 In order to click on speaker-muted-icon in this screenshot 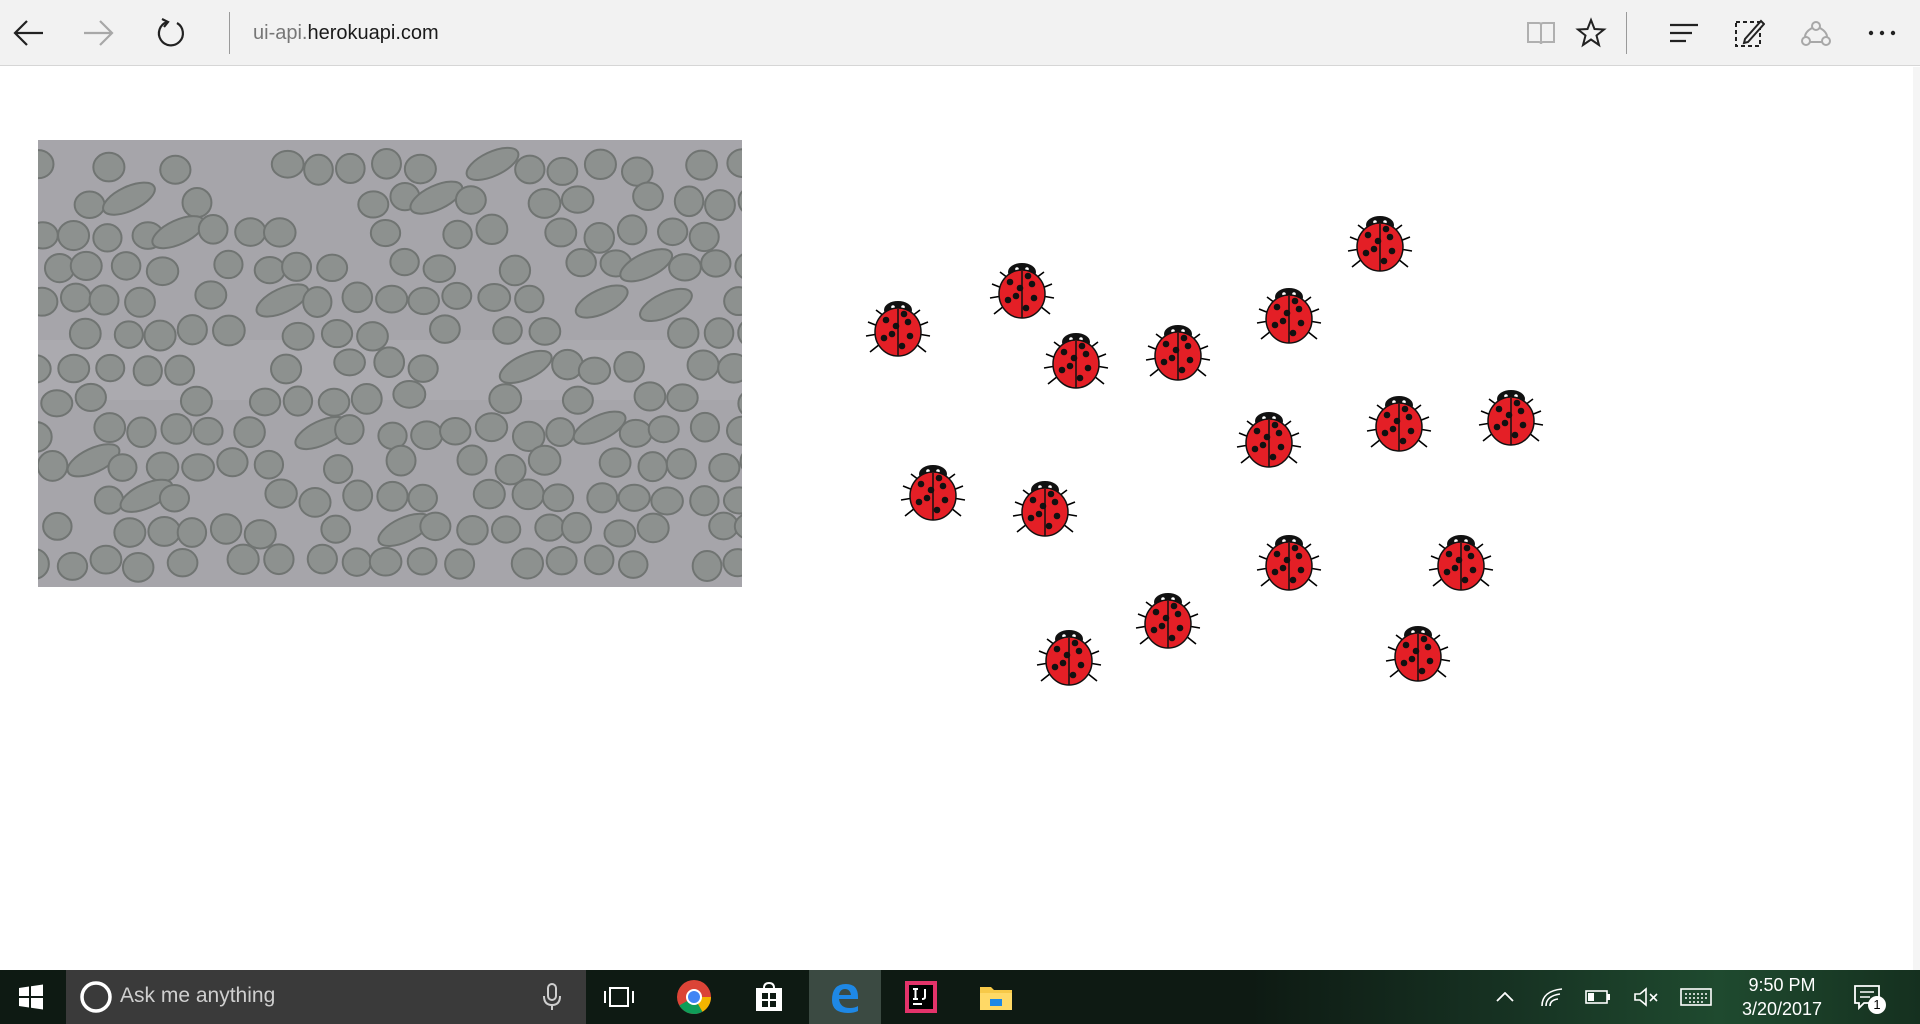, I will do `click(1646, 997)`.